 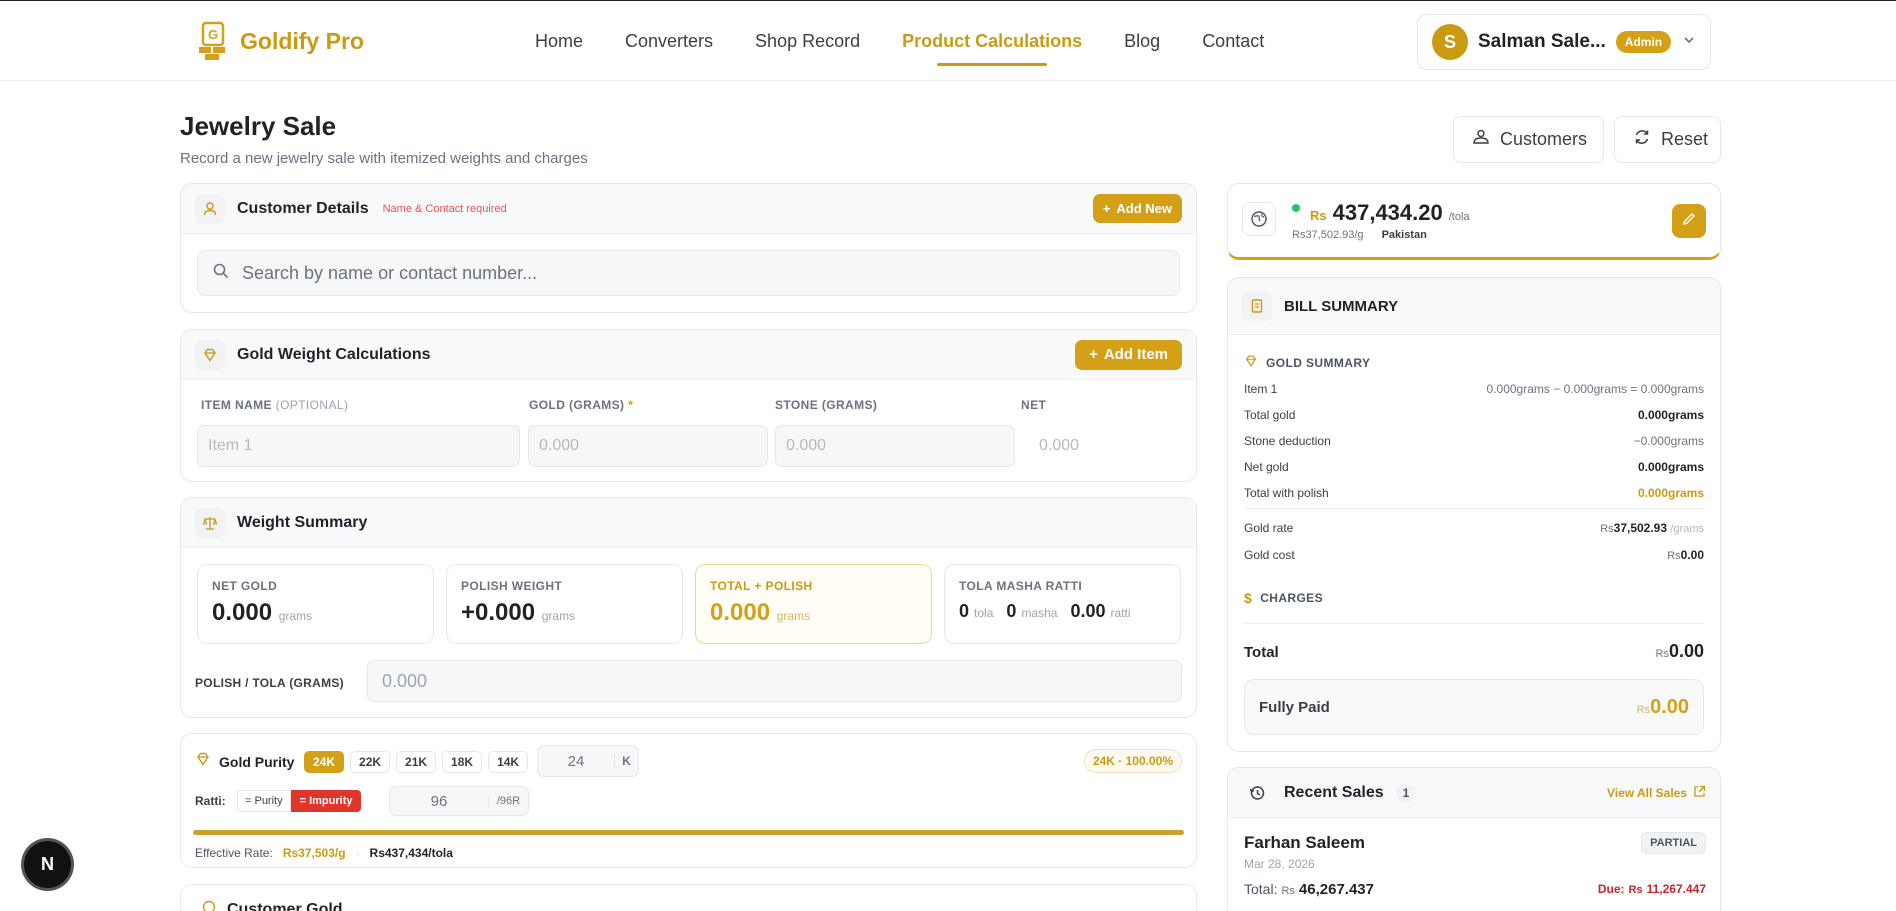 What do you see at coordinates (1406, 792) in the screenshot?
I see `recent-sales-count: 1` at bounding box center [1406, 792].